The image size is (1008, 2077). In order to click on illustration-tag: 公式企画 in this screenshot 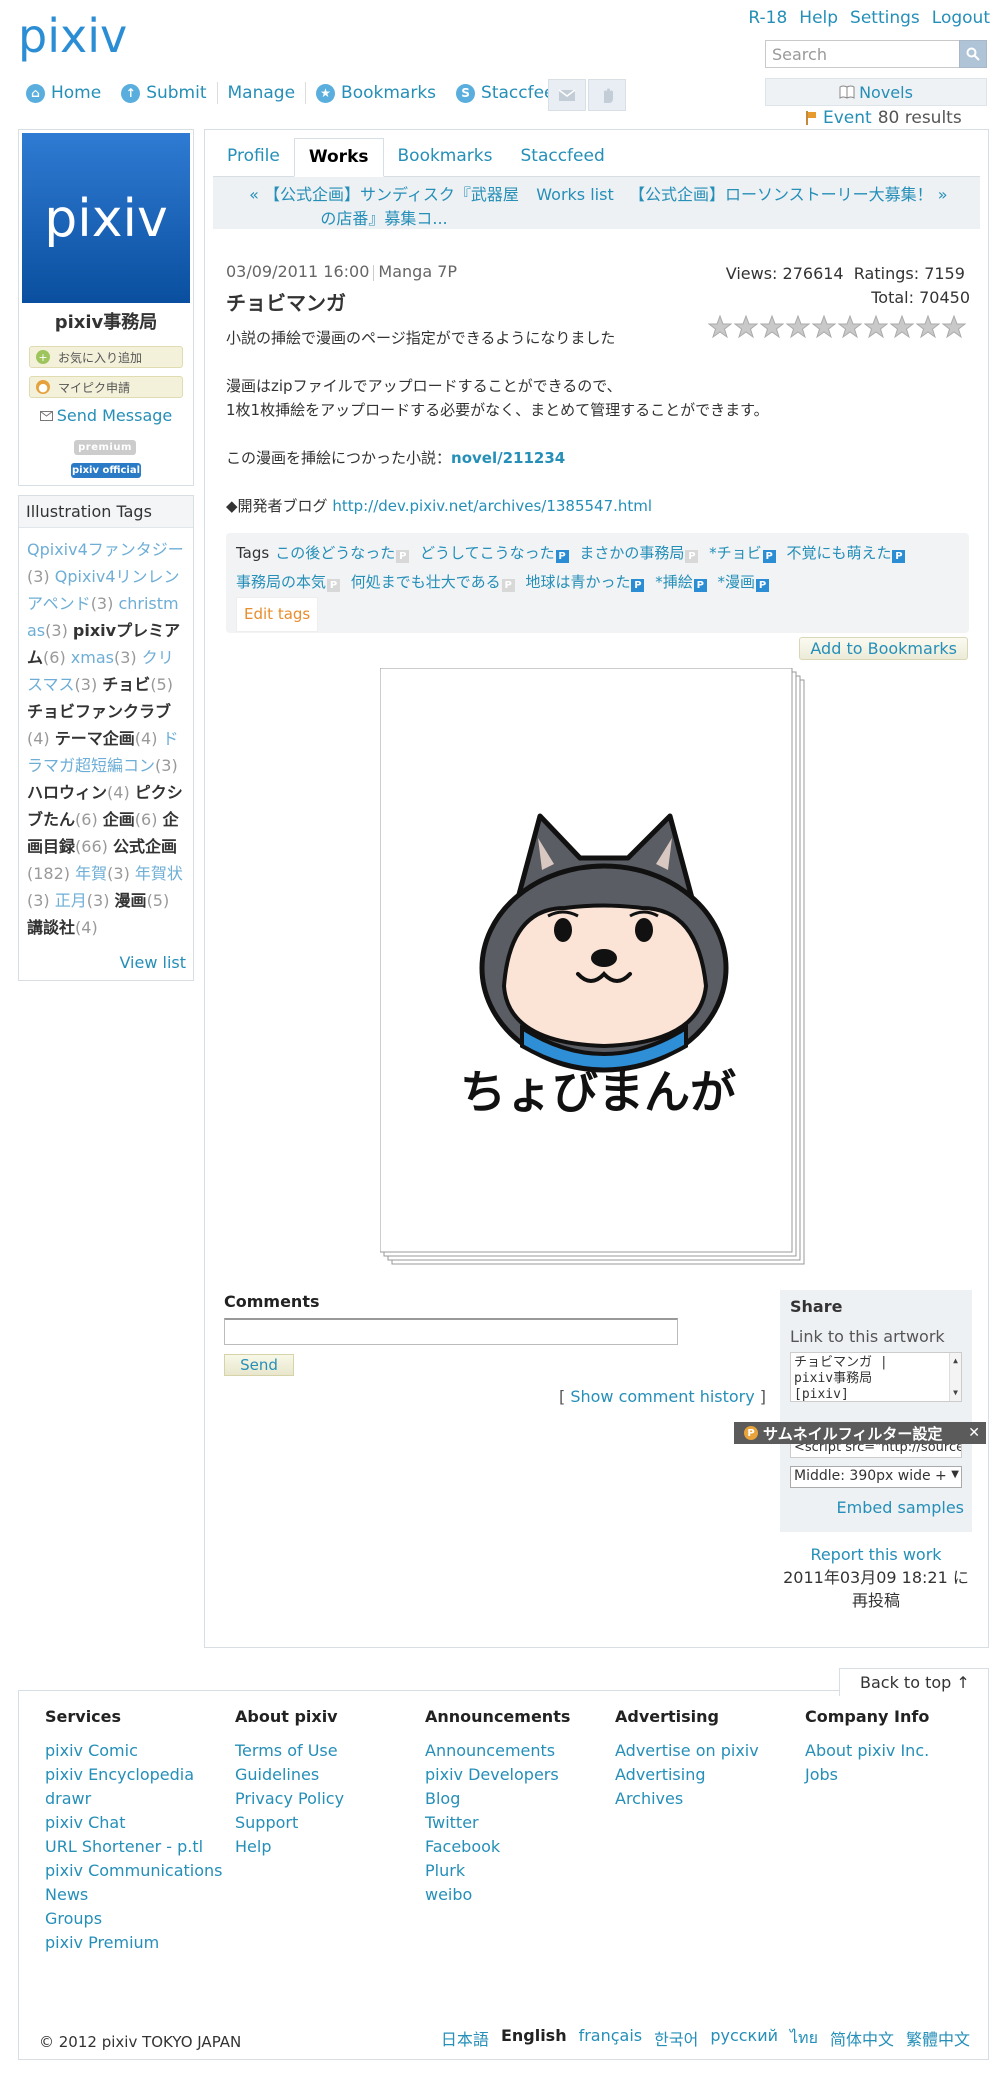, I will do `click(145, 846)`.